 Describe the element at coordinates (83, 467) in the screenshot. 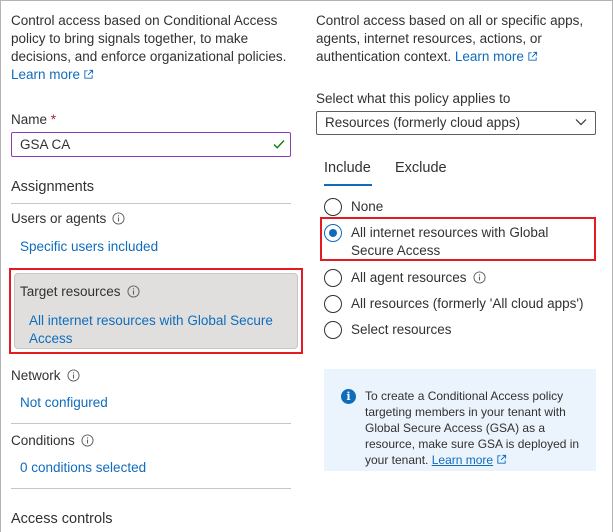

I see `conditions-value-link: 0 conditions selected` at that location.